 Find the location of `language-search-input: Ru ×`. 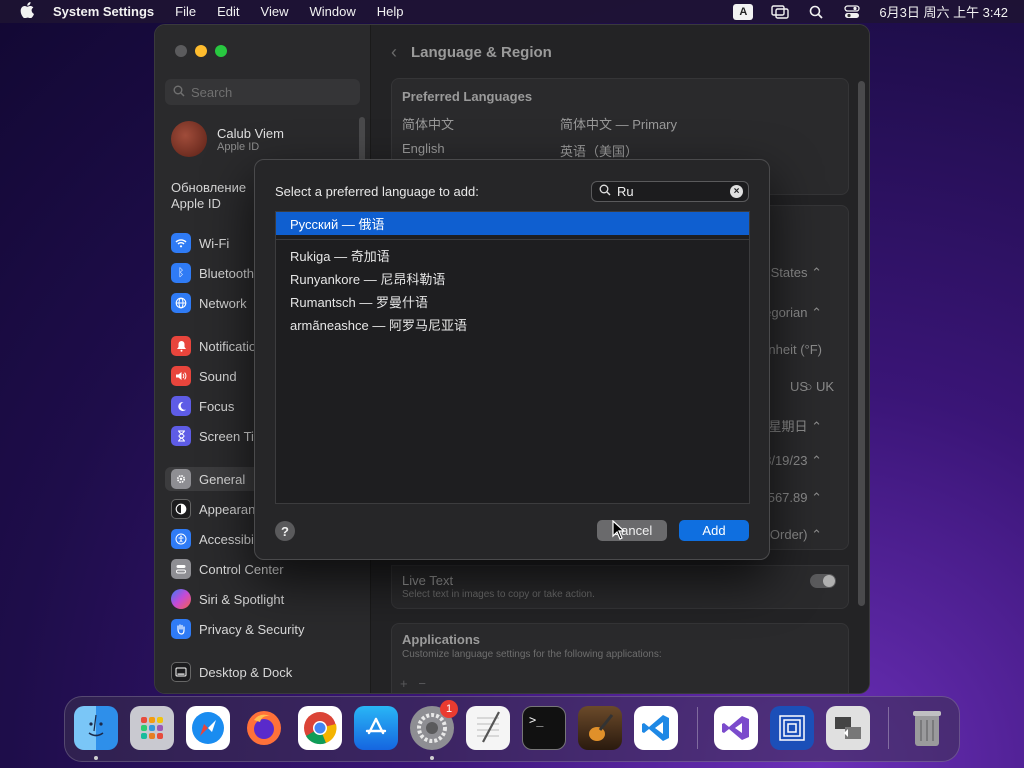

language-search-input: Ru × is located at coordinates (670, 191).